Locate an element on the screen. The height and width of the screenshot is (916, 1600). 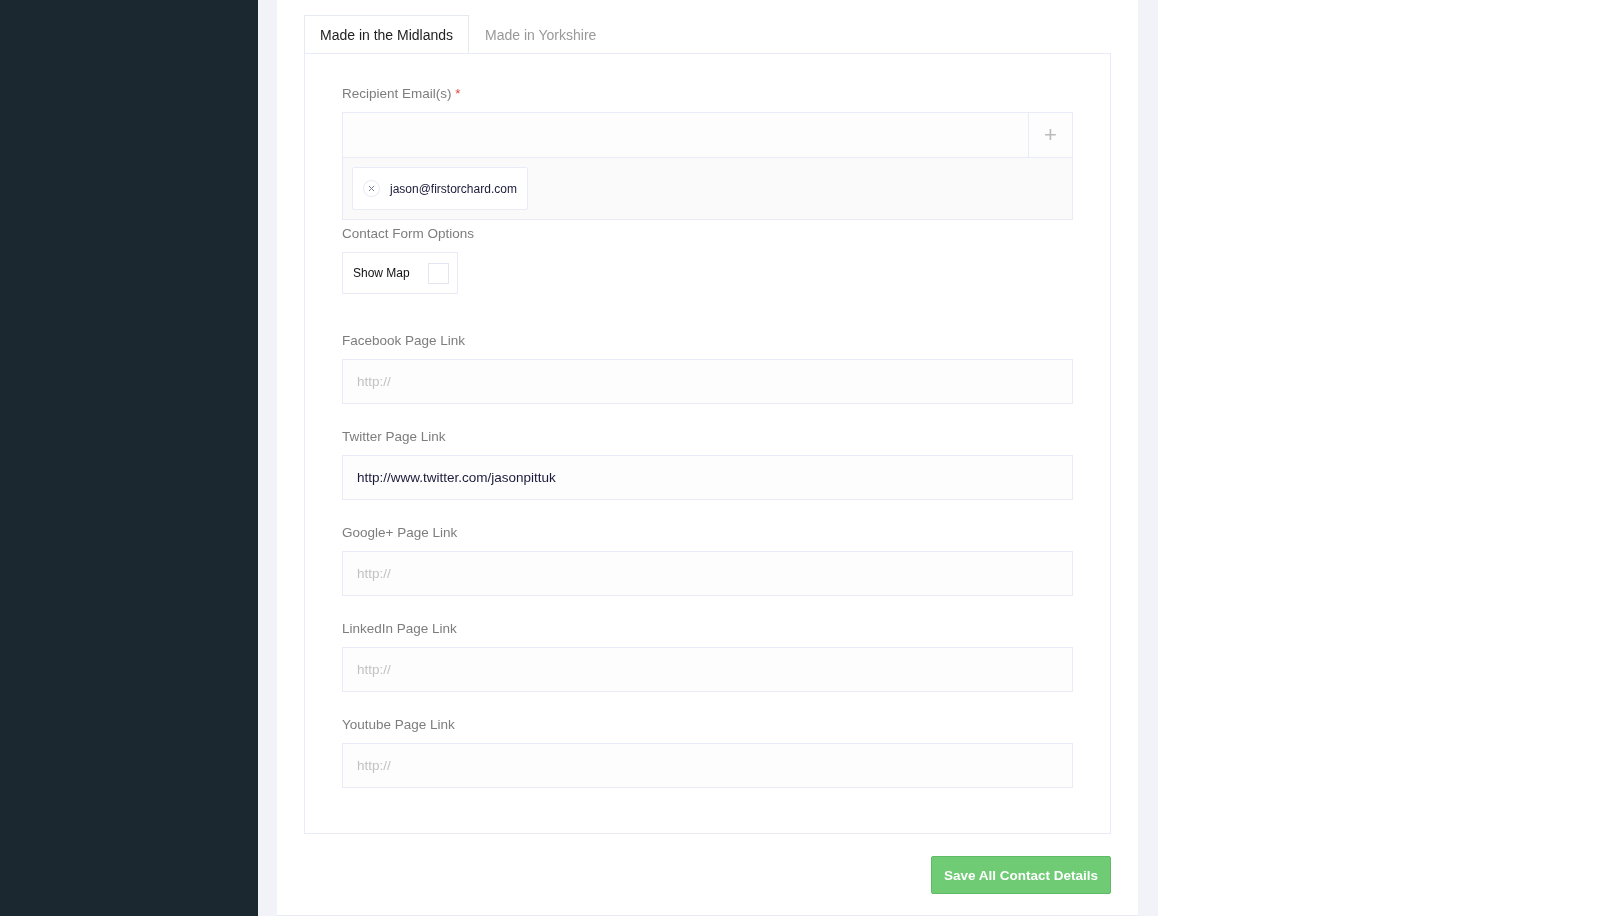
email-text: jason@firstorchard.com is located at coordinates (453, 188).